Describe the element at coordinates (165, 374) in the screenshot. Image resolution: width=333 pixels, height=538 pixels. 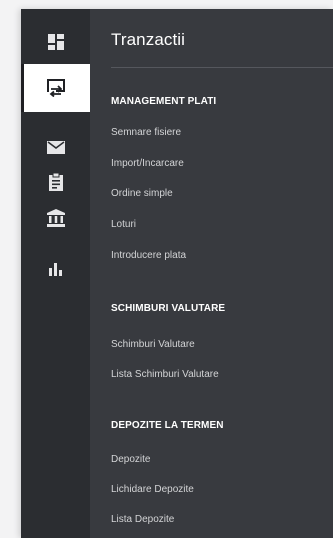
I see `menu-link-lista-schimburi-valutare: Lista Schimburi Valutare` at that location.